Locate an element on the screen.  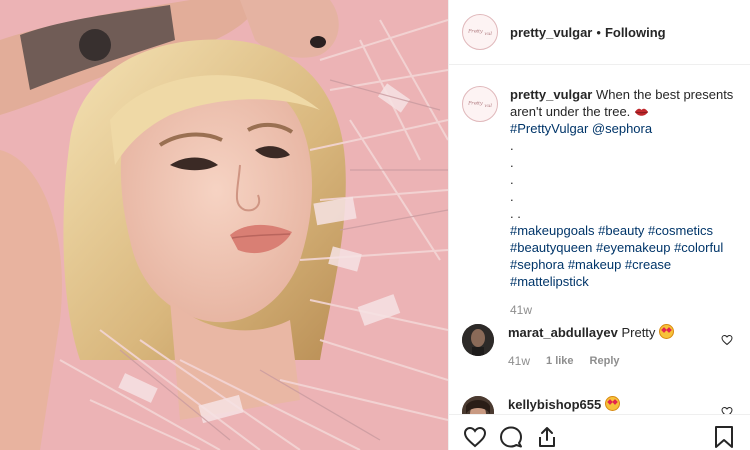
comment-body: marat_abdullayev Pretty 41w 1 like Reply is located at coordinates (608, 347).